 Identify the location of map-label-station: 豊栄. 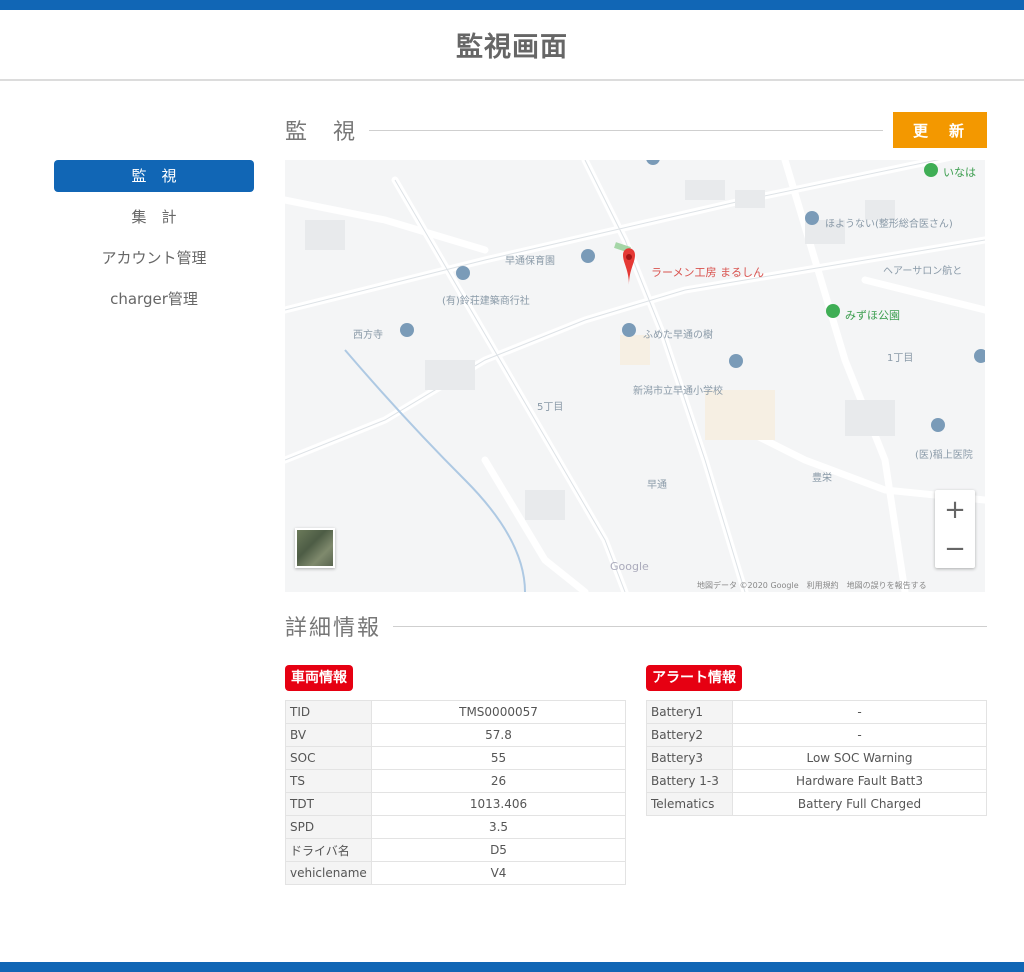
(822, 478).